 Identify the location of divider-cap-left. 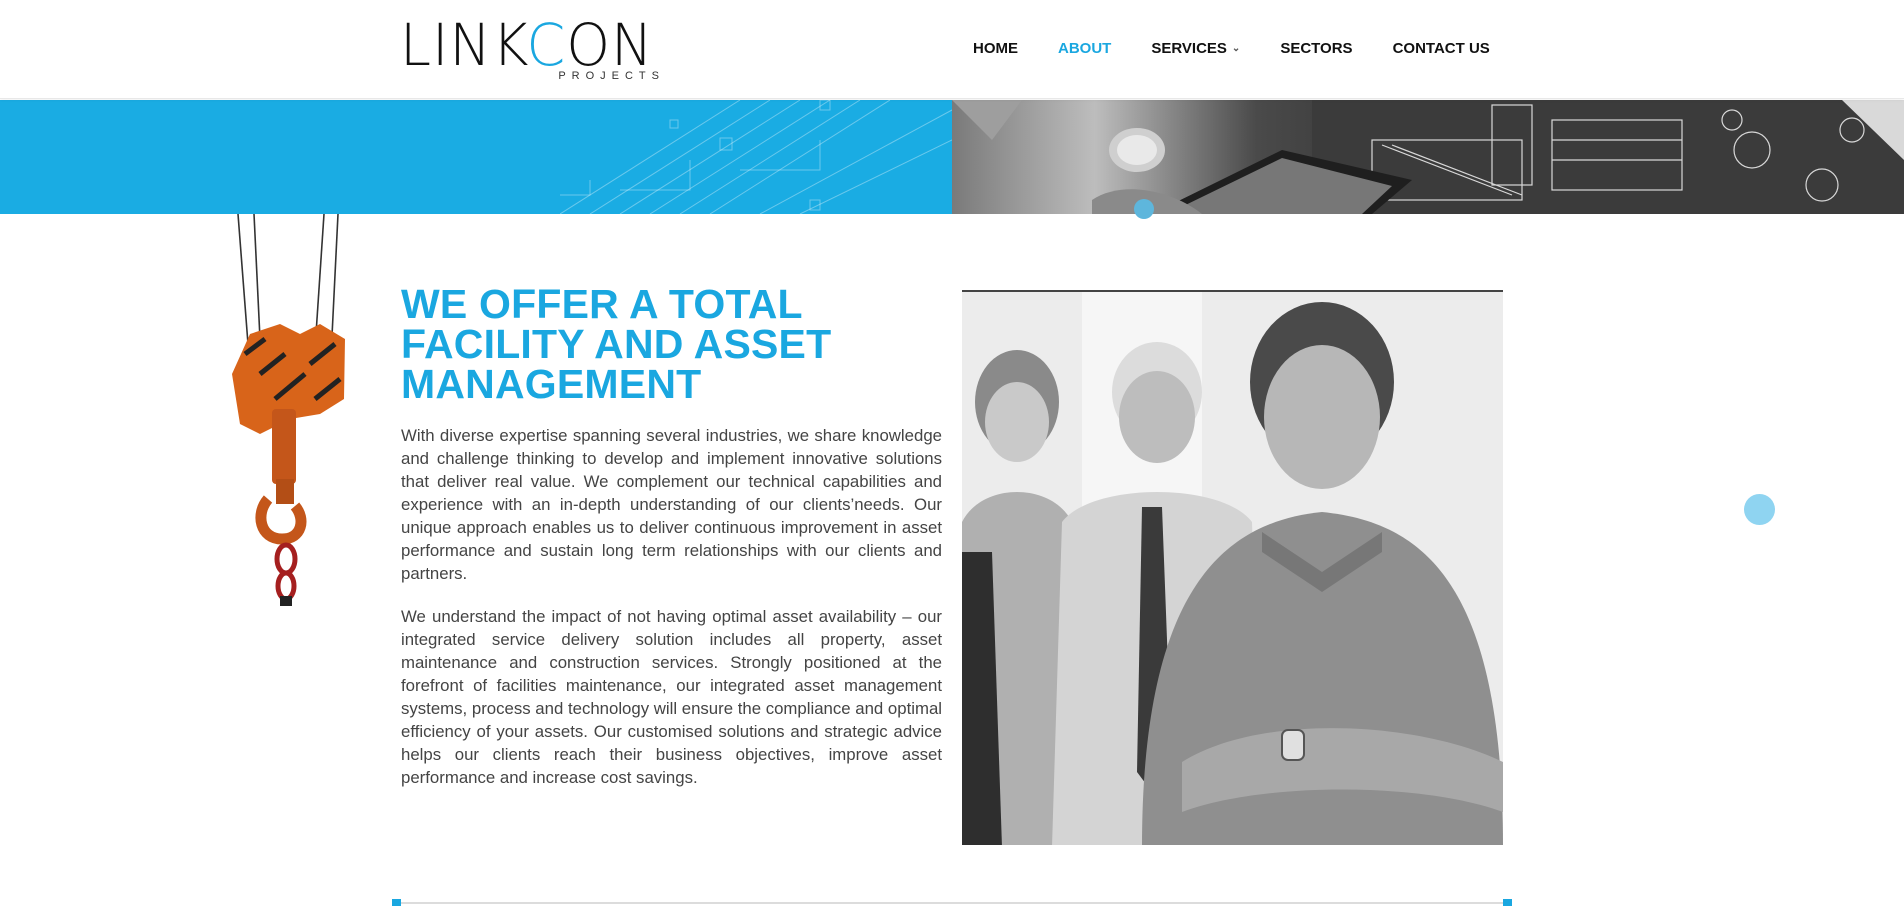
(396, 902).